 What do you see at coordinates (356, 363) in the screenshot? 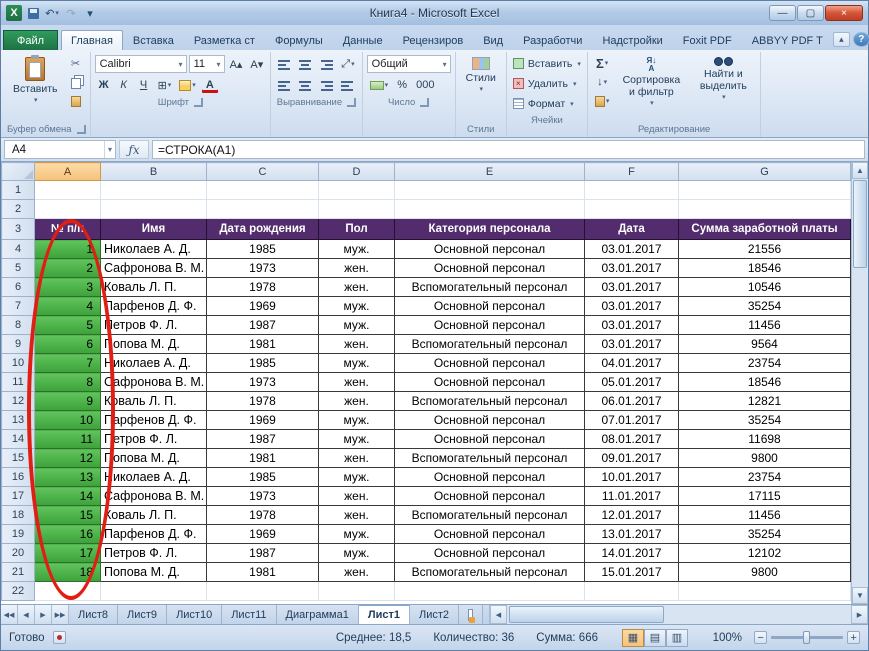
I see `cell-D10: муж.` at bounding box center [356, 363].